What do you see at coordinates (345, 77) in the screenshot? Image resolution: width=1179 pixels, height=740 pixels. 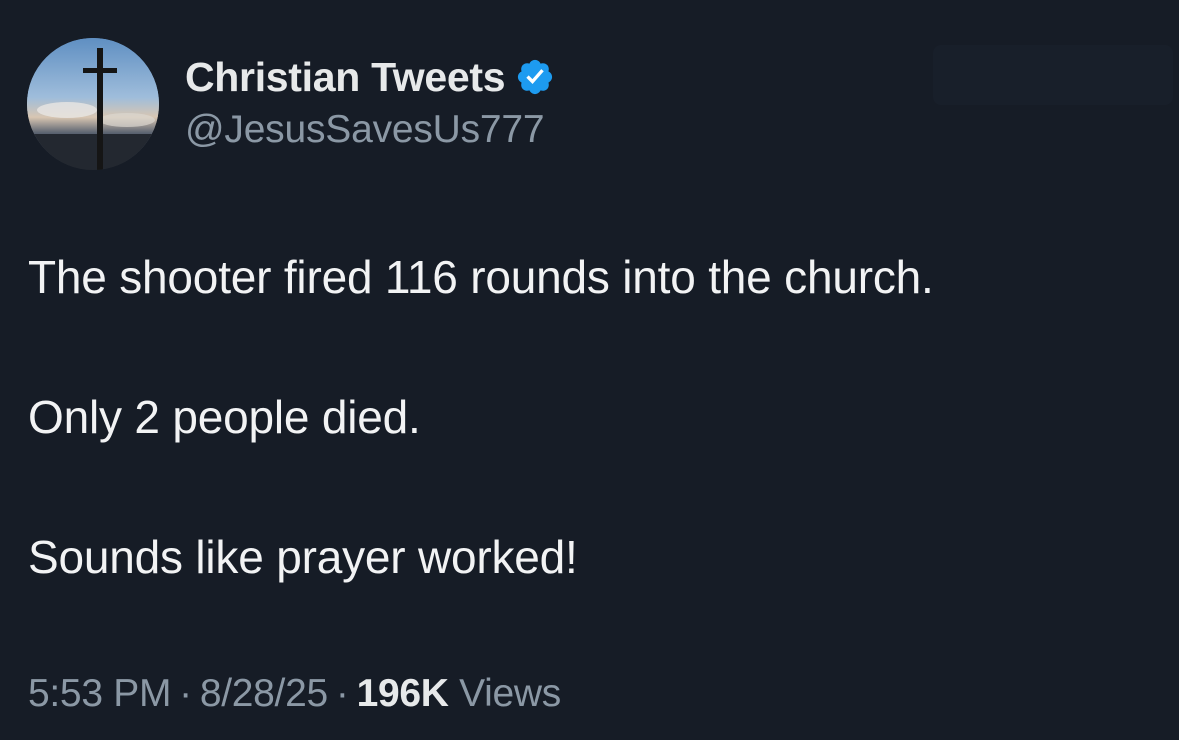 I see `author-display-name: Christian Tweets` at bounding box center [345, 77].